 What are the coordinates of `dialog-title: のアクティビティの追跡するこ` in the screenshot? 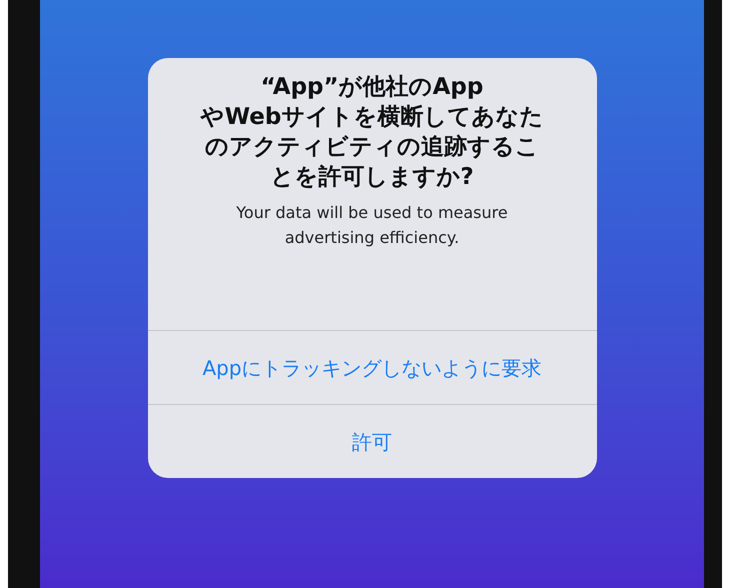 It's located at (372, 147).